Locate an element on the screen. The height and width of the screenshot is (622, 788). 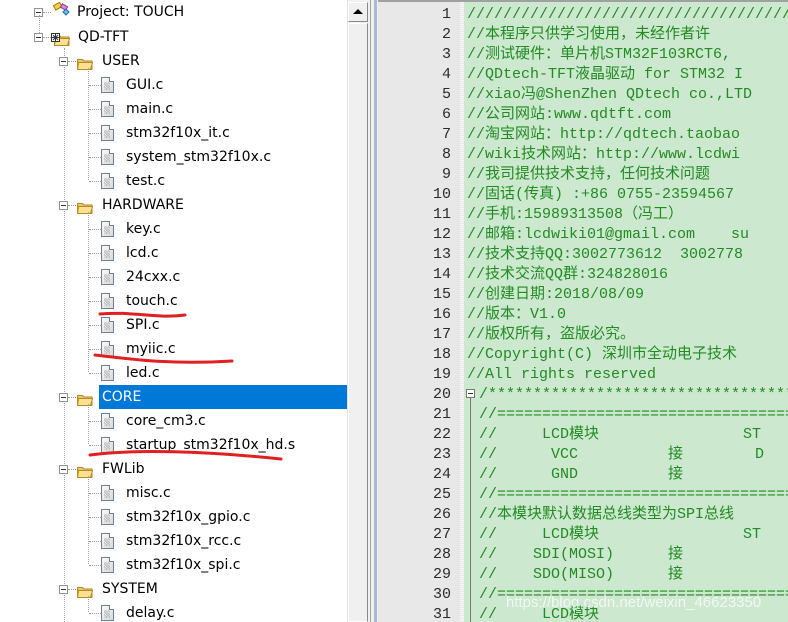
code-line: 3 //测试硬件：单片机STM32F103RCT6, is located at coordinates (583, 55).